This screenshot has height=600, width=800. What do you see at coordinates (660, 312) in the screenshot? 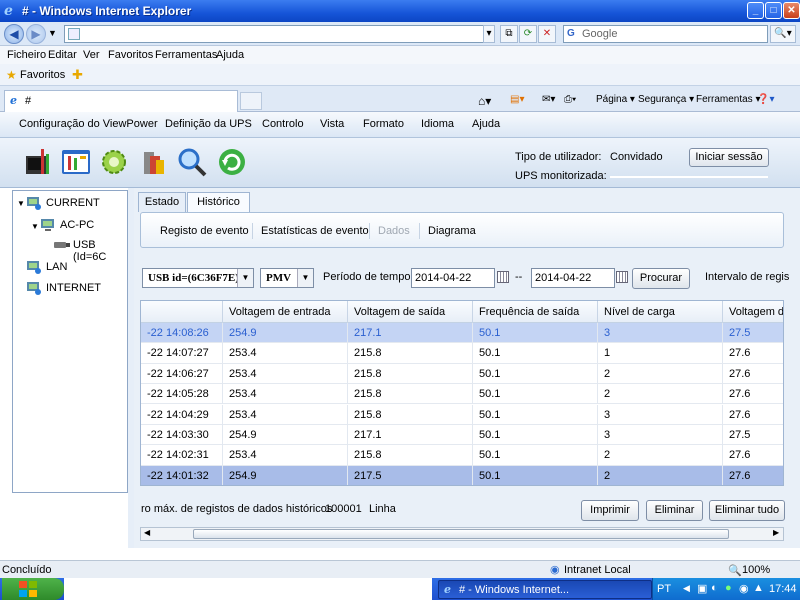
I see `col-load-level: Nível de carga` at bounding box center [660, 312].